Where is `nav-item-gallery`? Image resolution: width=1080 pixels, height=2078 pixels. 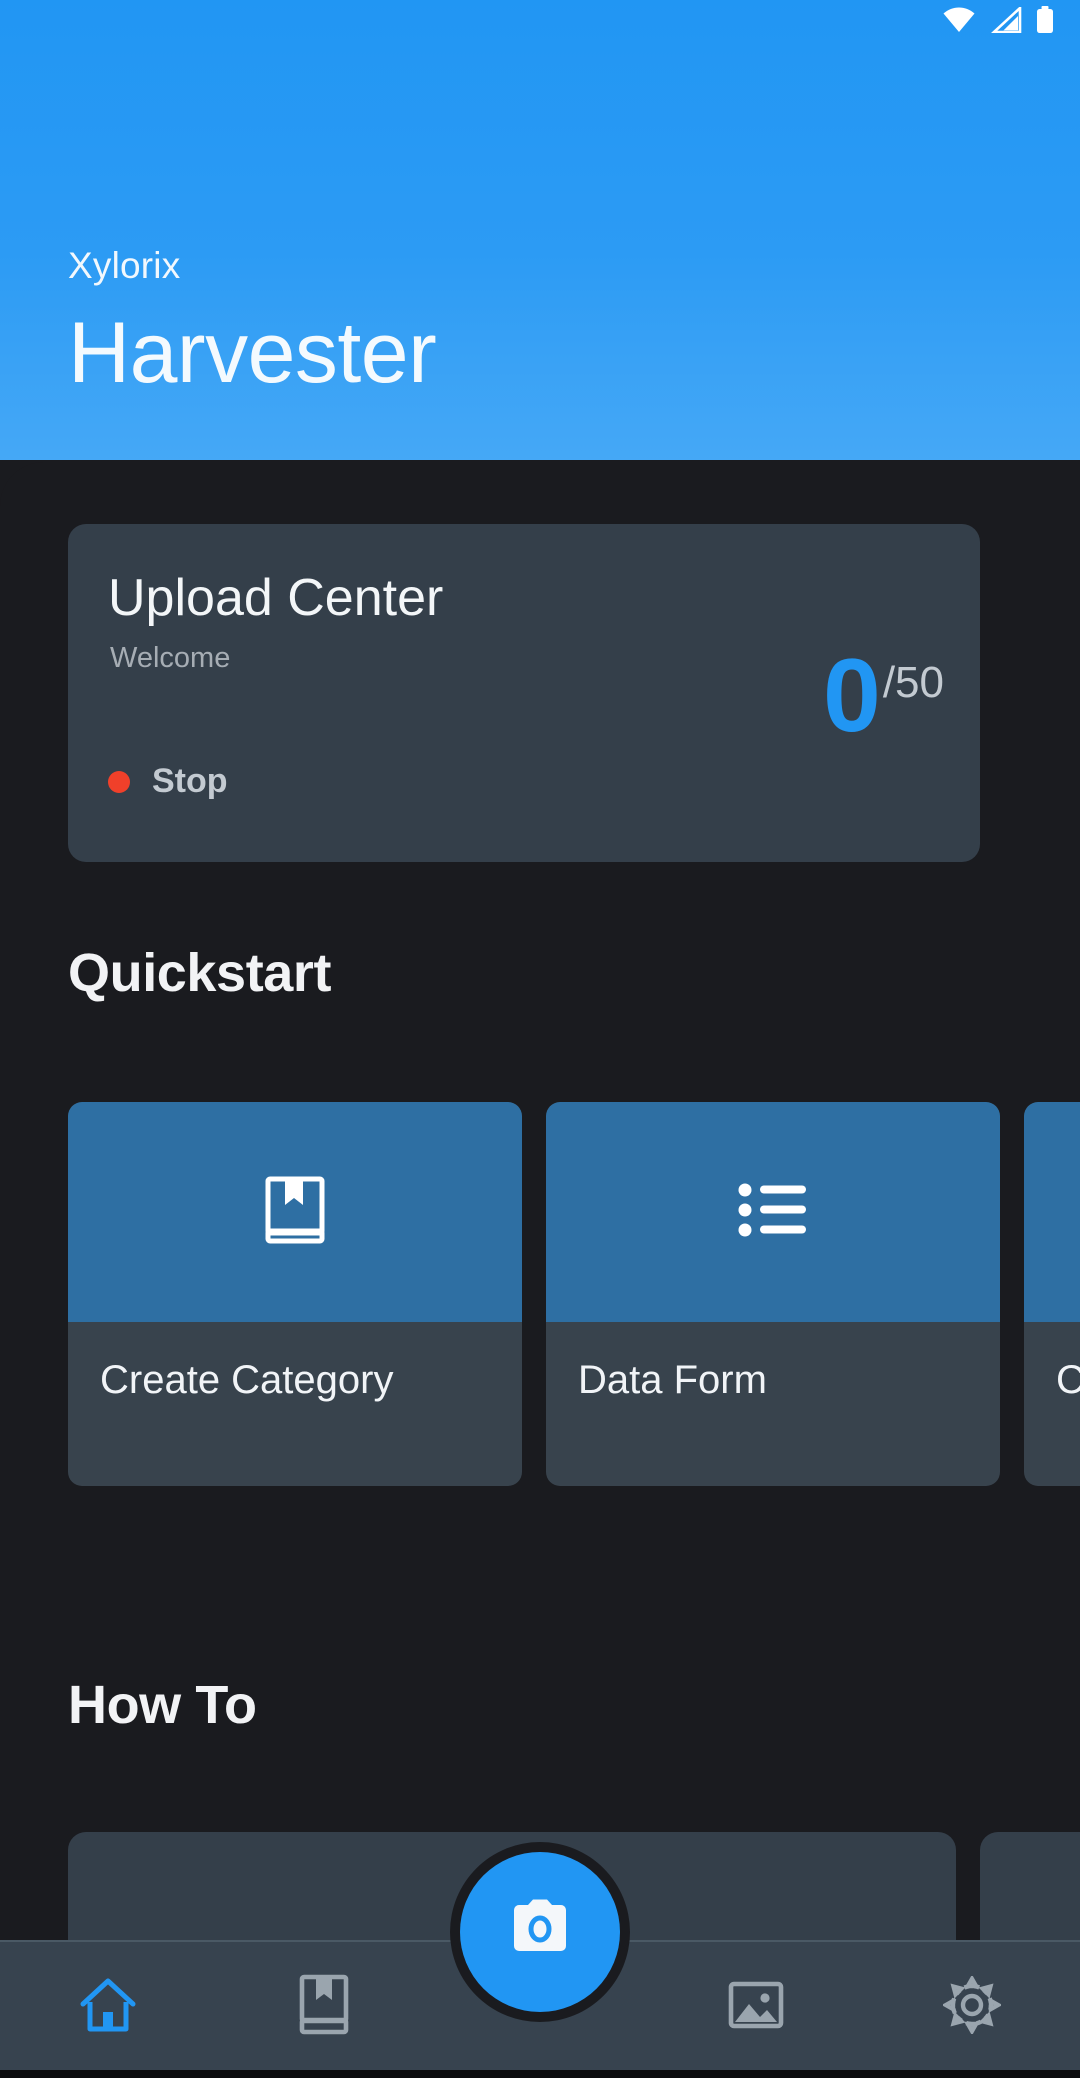 nav-item-gallery is located at coordinates (756, 2009).